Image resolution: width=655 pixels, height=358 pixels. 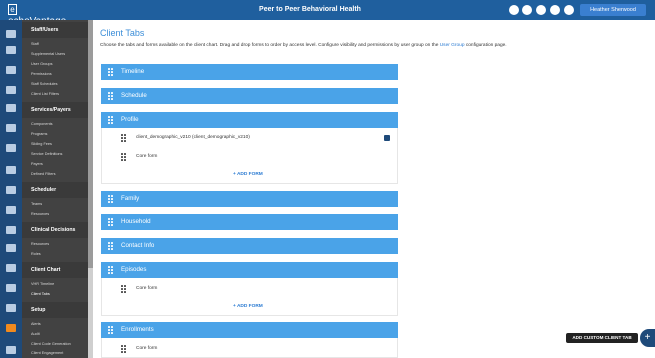 What do you see at coordinates (541, 10) in the screenshot?
I see `settings-icon` at bounding box center [541, 10].